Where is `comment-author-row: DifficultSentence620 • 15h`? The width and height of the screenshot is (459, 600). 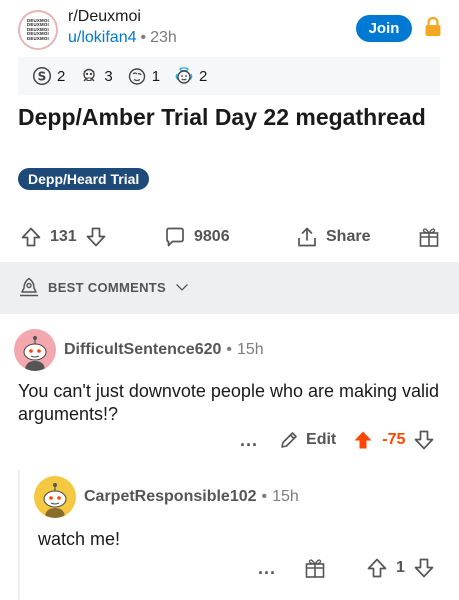
comment-author-row: DifficultSentence620 • 15h is located at coordinates (164, 350).